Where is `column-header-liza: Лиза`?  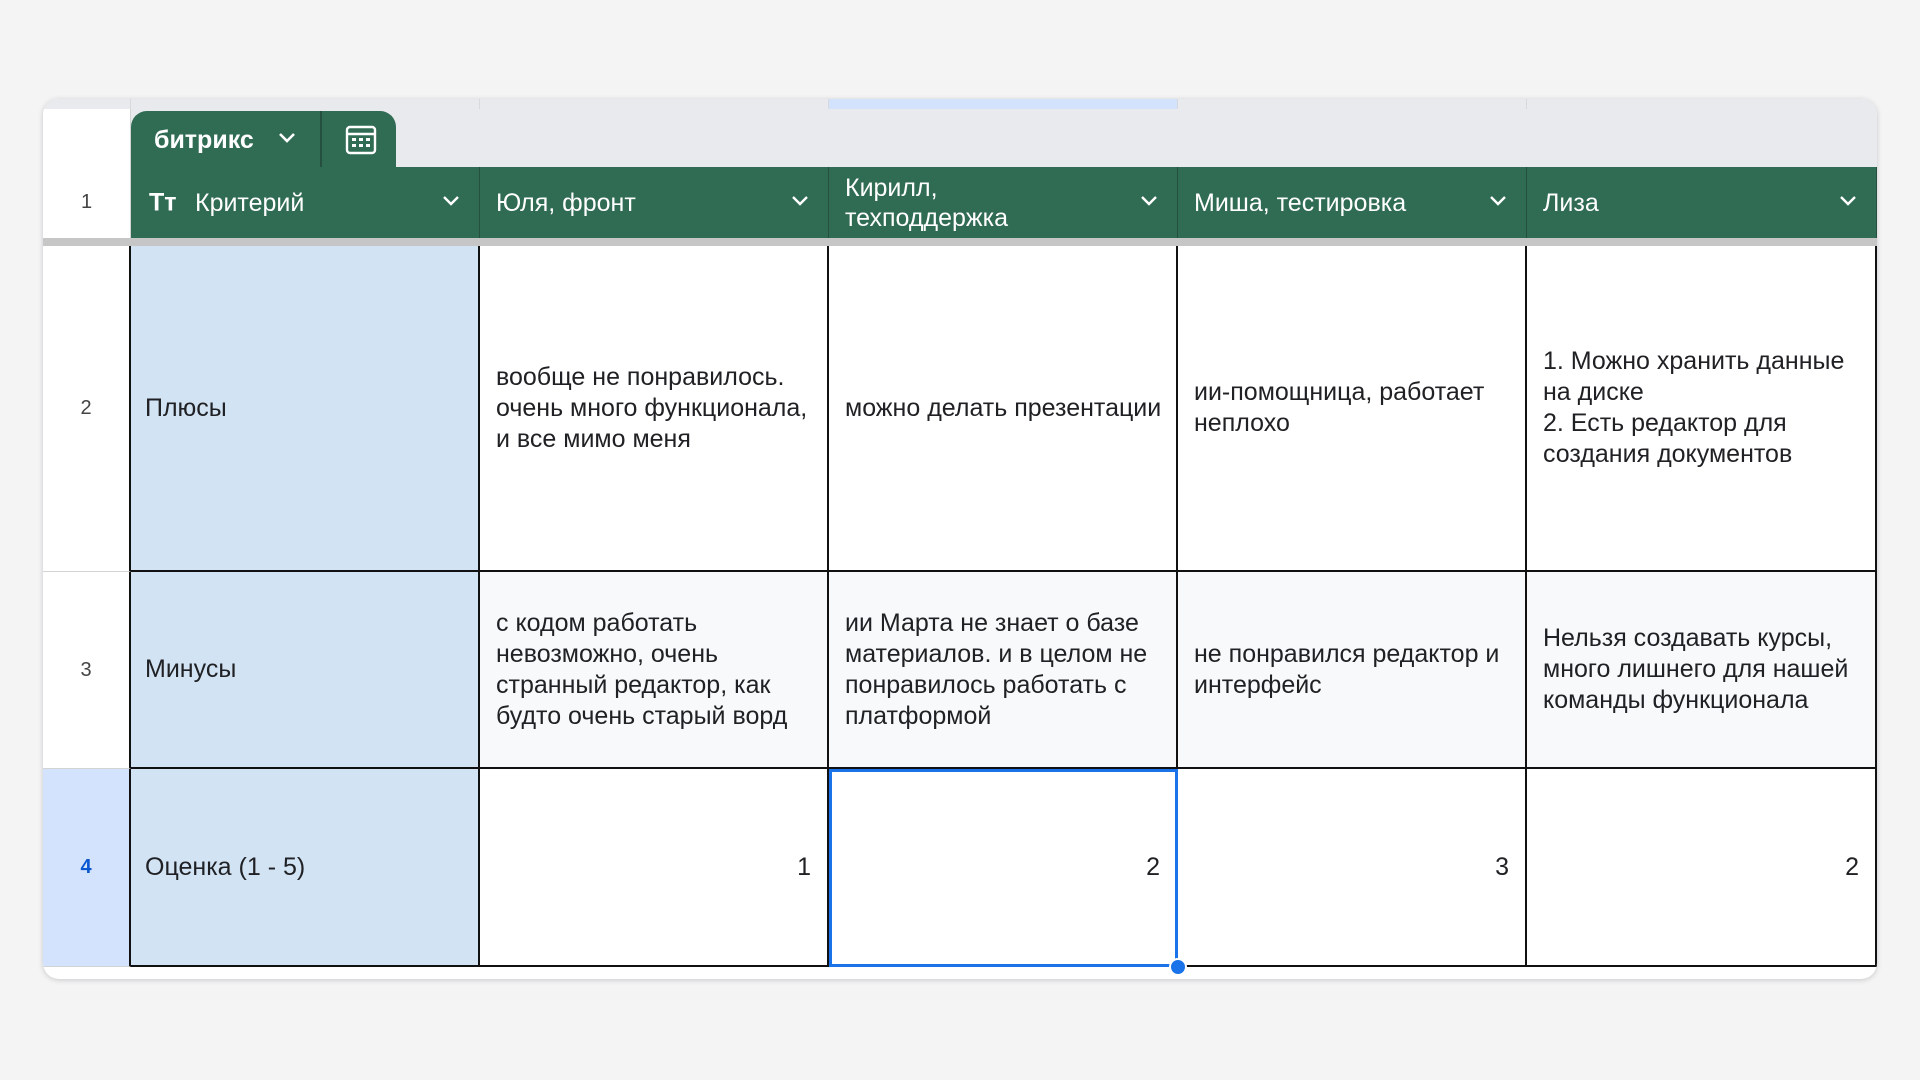
column-header-liza: Лиза is located at coordinates (1702, 202).